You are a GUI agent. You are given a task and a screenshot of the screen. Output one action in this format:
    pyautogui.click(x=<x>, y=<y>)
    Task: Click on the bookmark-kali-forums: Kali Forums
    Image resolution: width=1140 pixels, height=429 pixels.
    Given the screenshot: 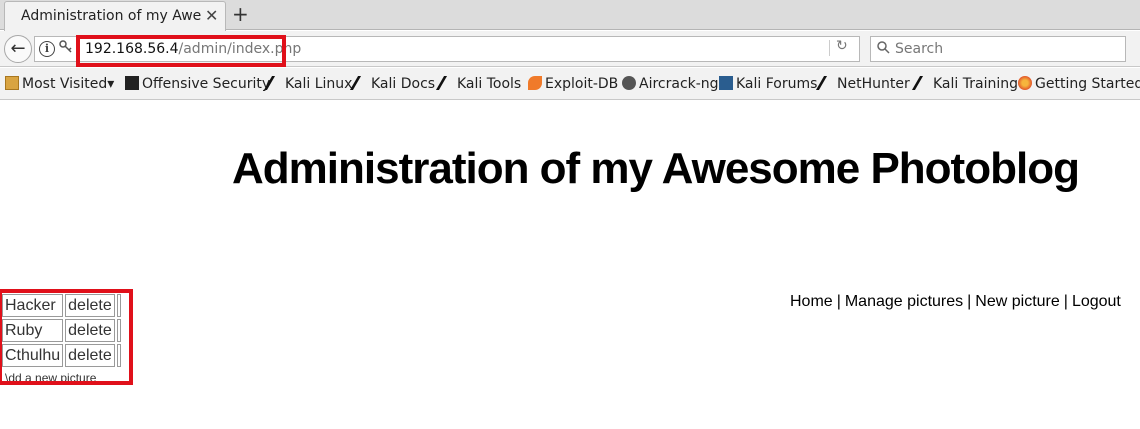 What is the action you would take?
    pyautogui.click(x=768, y=84)
    